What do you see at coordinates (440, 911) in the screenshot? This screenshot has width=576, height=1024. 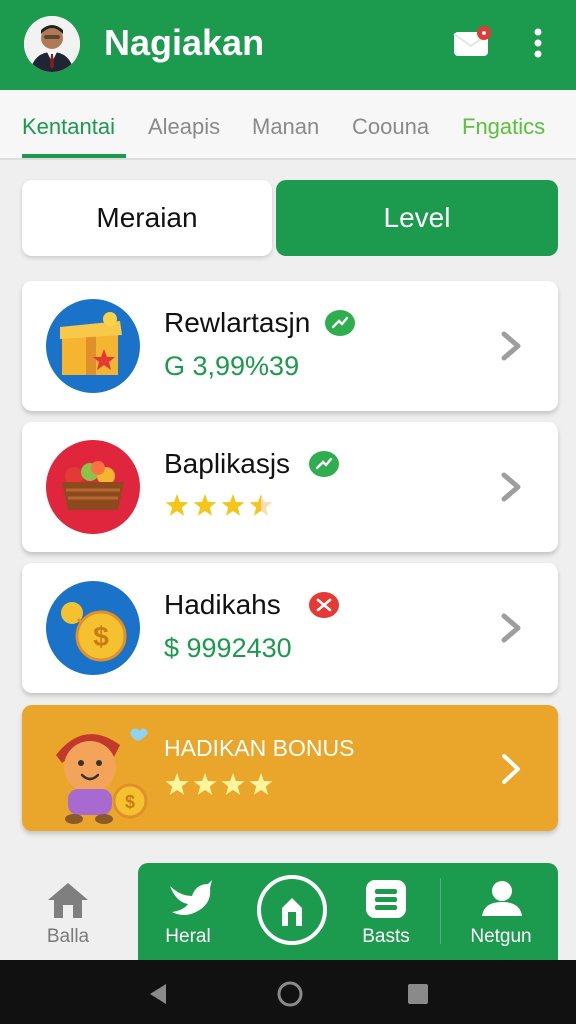 I see `nav-divider` at bounding box center [440, 911].